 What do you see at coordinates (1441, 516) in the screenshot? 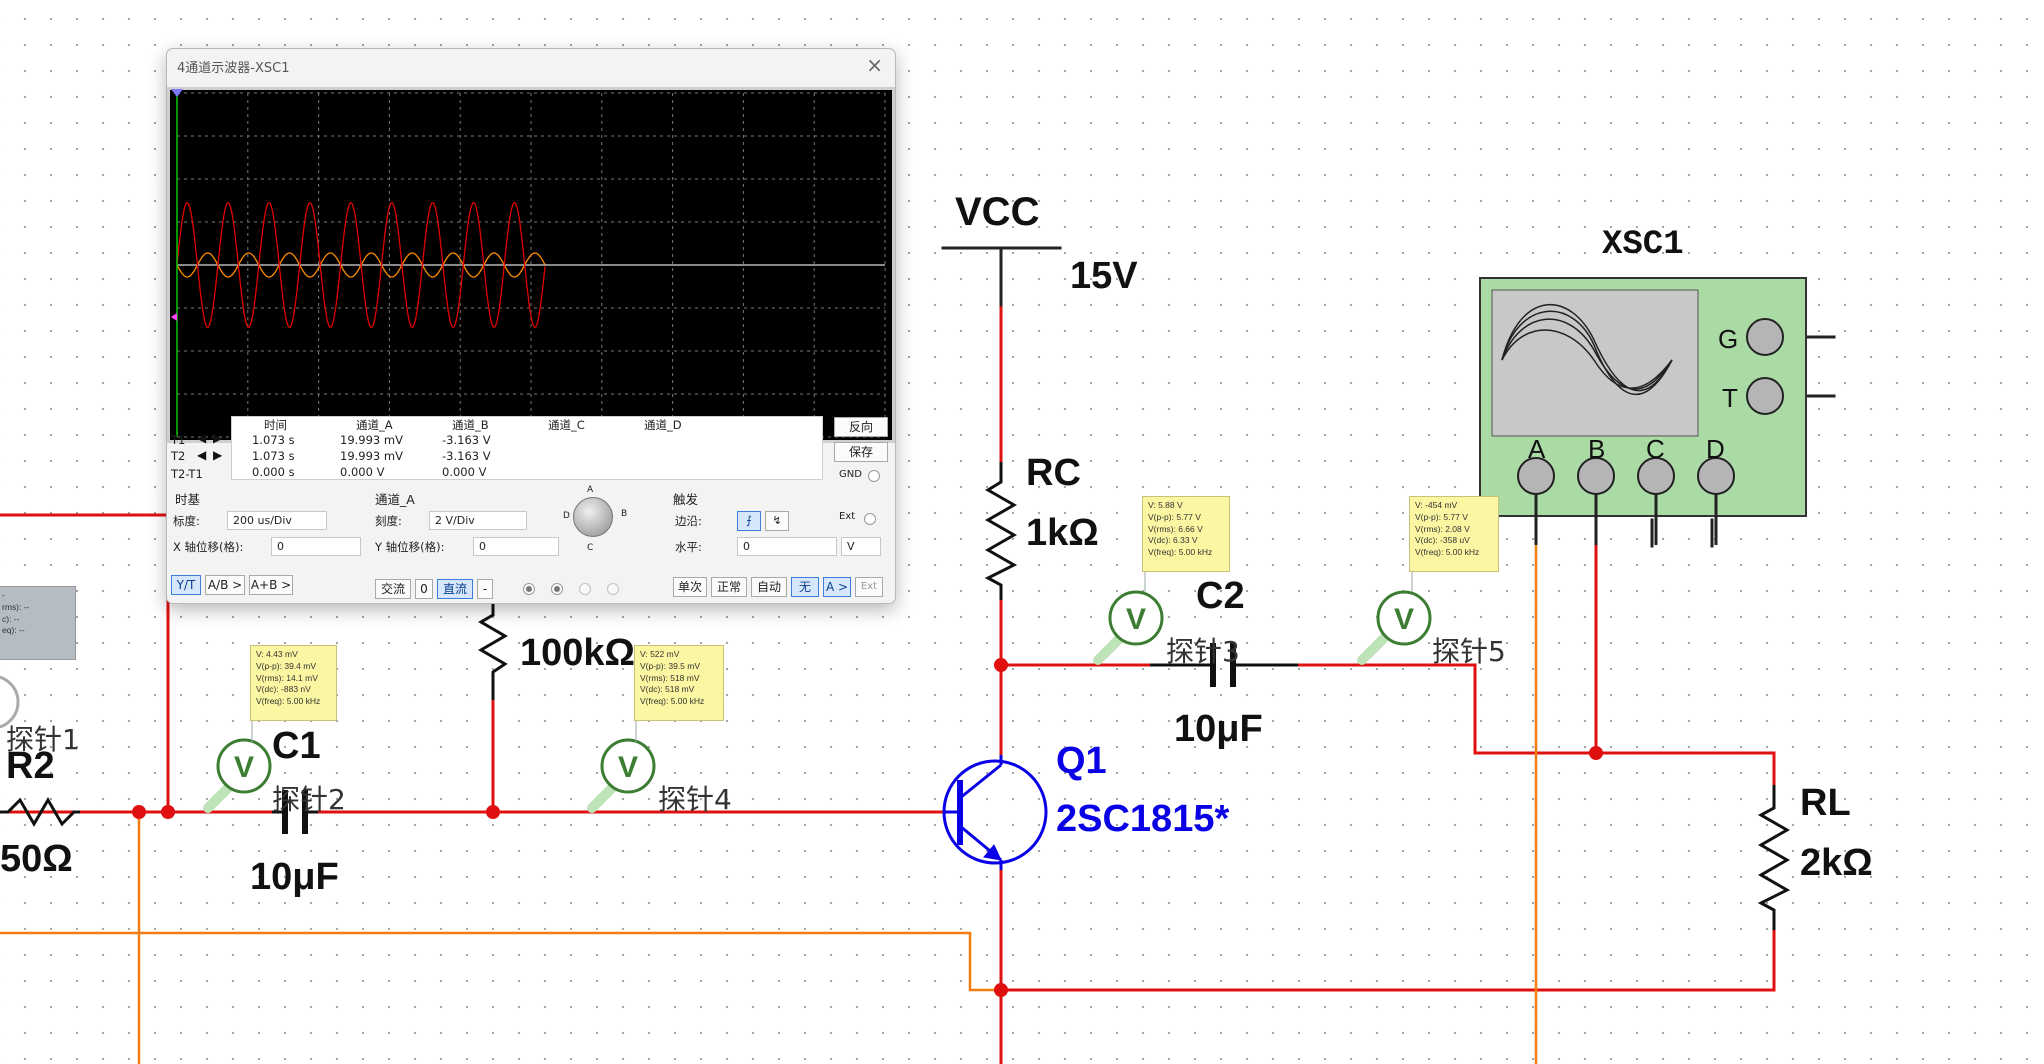
I see `probe-5-line: V(p-p): 5.77 V` at bounding box center [1441, 516].